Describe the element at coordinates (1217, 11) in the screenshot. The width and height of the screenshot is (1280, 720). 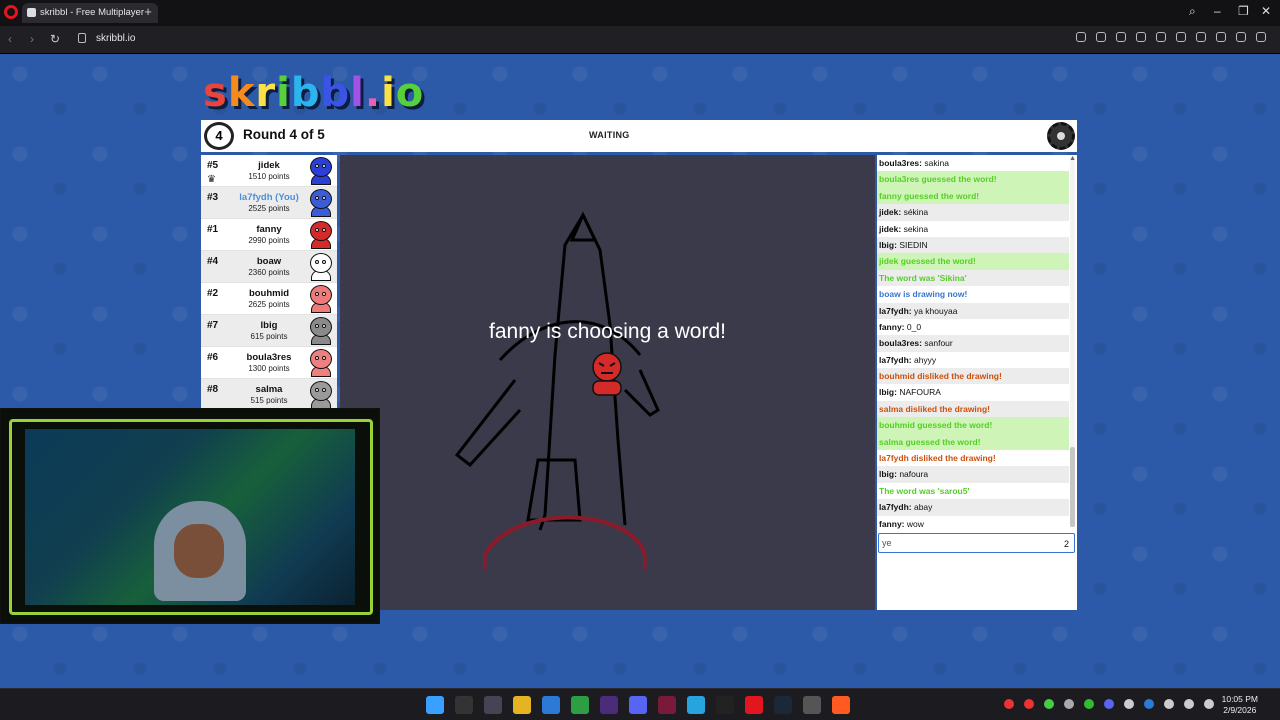
I see `minimize-button: –` at that location.